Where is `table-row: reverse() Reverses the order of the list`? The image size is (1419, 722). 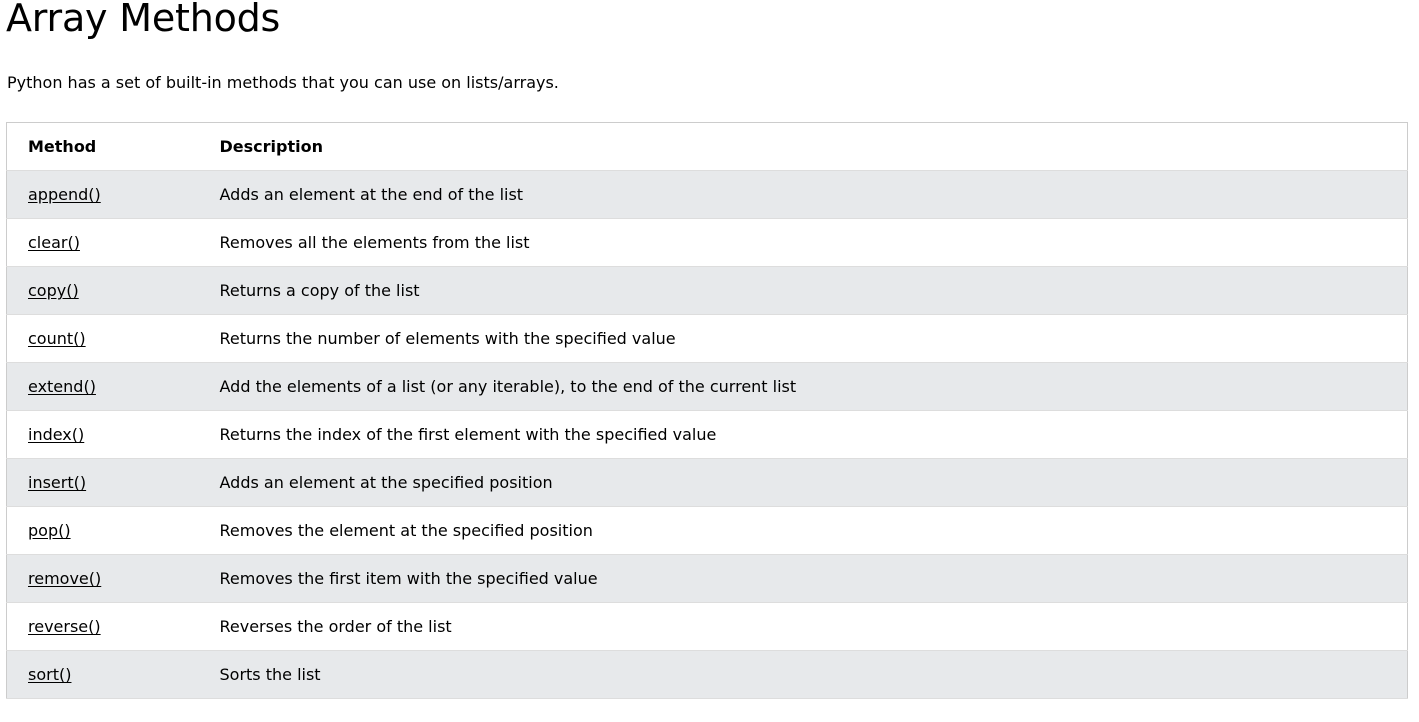 table-row: reverse() Reverses the order of the list is located at coordinates (707, 626).